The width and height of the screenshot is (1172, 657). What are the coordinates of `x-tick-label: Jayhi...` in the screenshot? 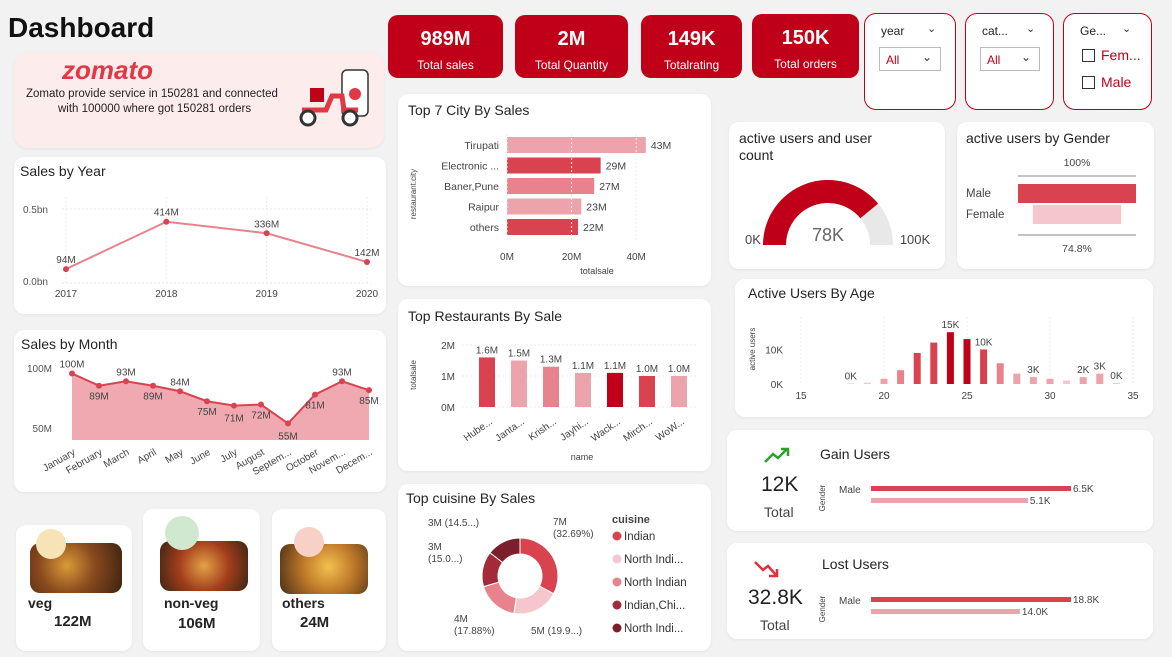 It's located at (574, 429).